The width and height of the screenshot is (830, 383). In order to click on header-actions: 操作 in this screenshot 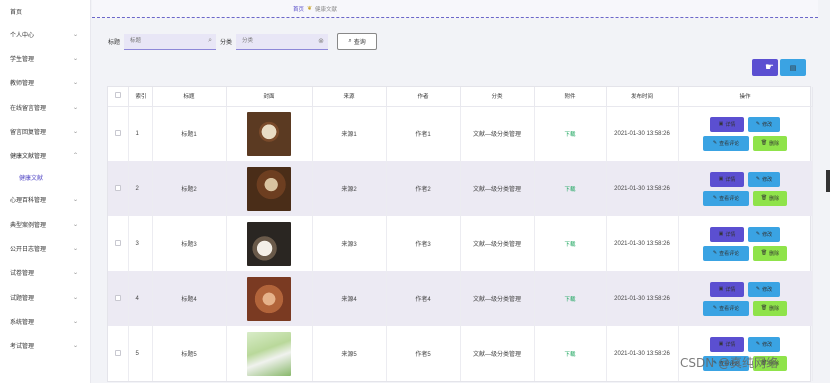, I will do `click(745, 97)`.